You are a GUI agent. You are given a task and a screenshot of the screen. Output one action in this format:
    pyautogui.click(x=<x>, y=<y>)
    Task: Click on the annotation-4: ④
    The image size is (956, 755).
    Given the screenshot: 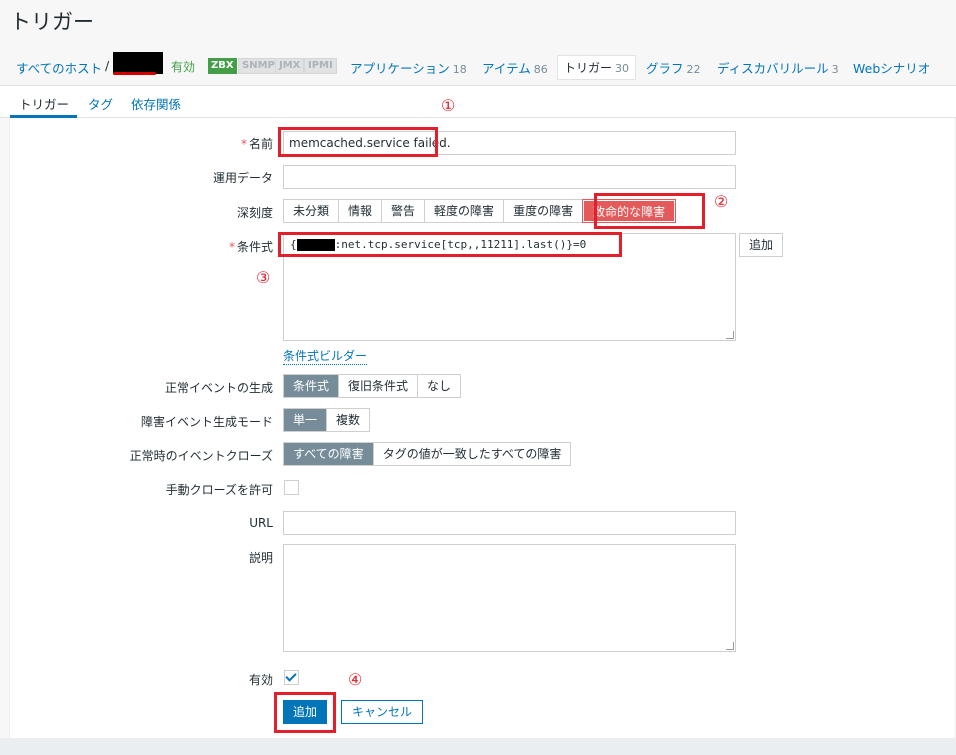 What is the action you would take?
    pyautogui.click(x=355, y=679)
    